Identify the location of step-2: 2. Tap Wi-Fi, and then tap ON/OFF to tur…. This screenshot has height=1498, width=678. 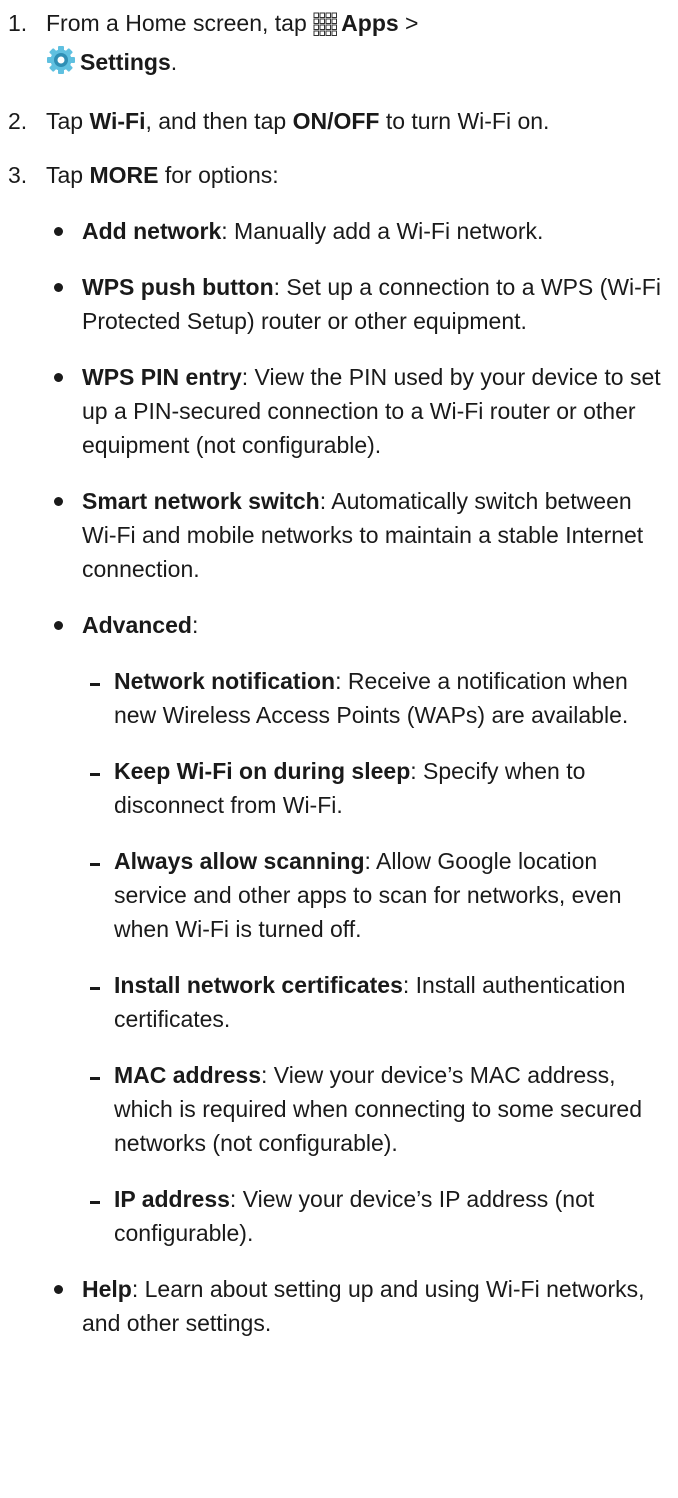
(339, 121).